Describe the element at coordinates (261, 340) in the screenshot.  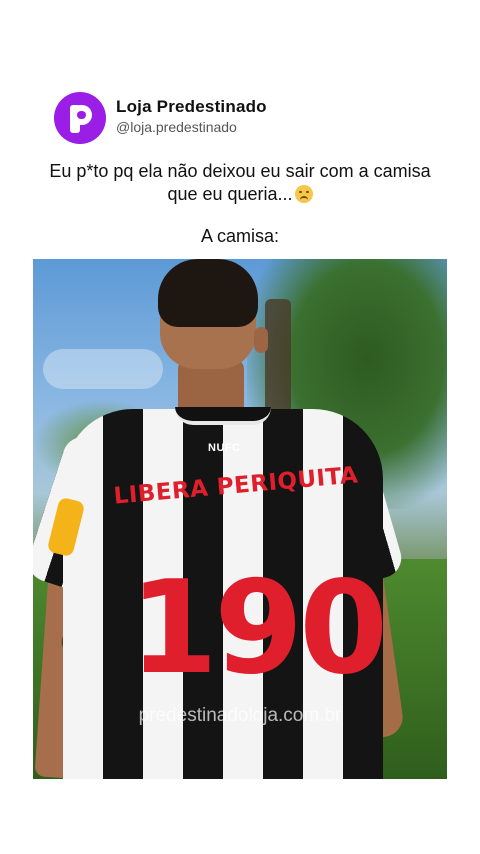
I see `ear` at that location.